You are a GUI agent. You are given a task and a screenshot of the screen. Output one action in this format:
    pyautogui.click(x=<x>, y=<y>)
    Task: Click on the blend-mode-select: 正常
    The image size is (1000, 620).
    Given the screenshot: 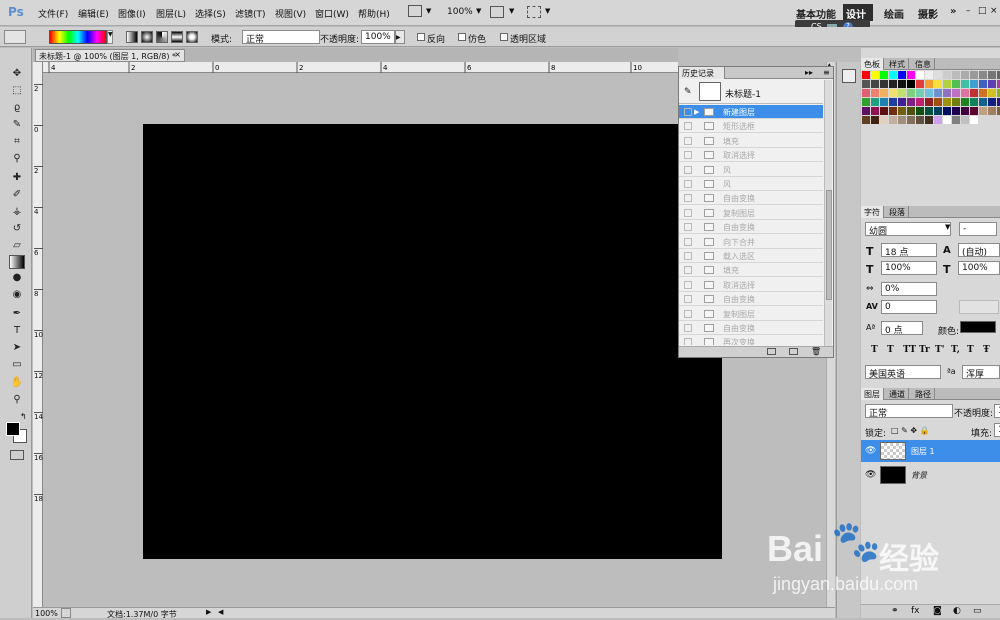 What is the action you would take?
    pyautogui.click(x=909, y=411)
    